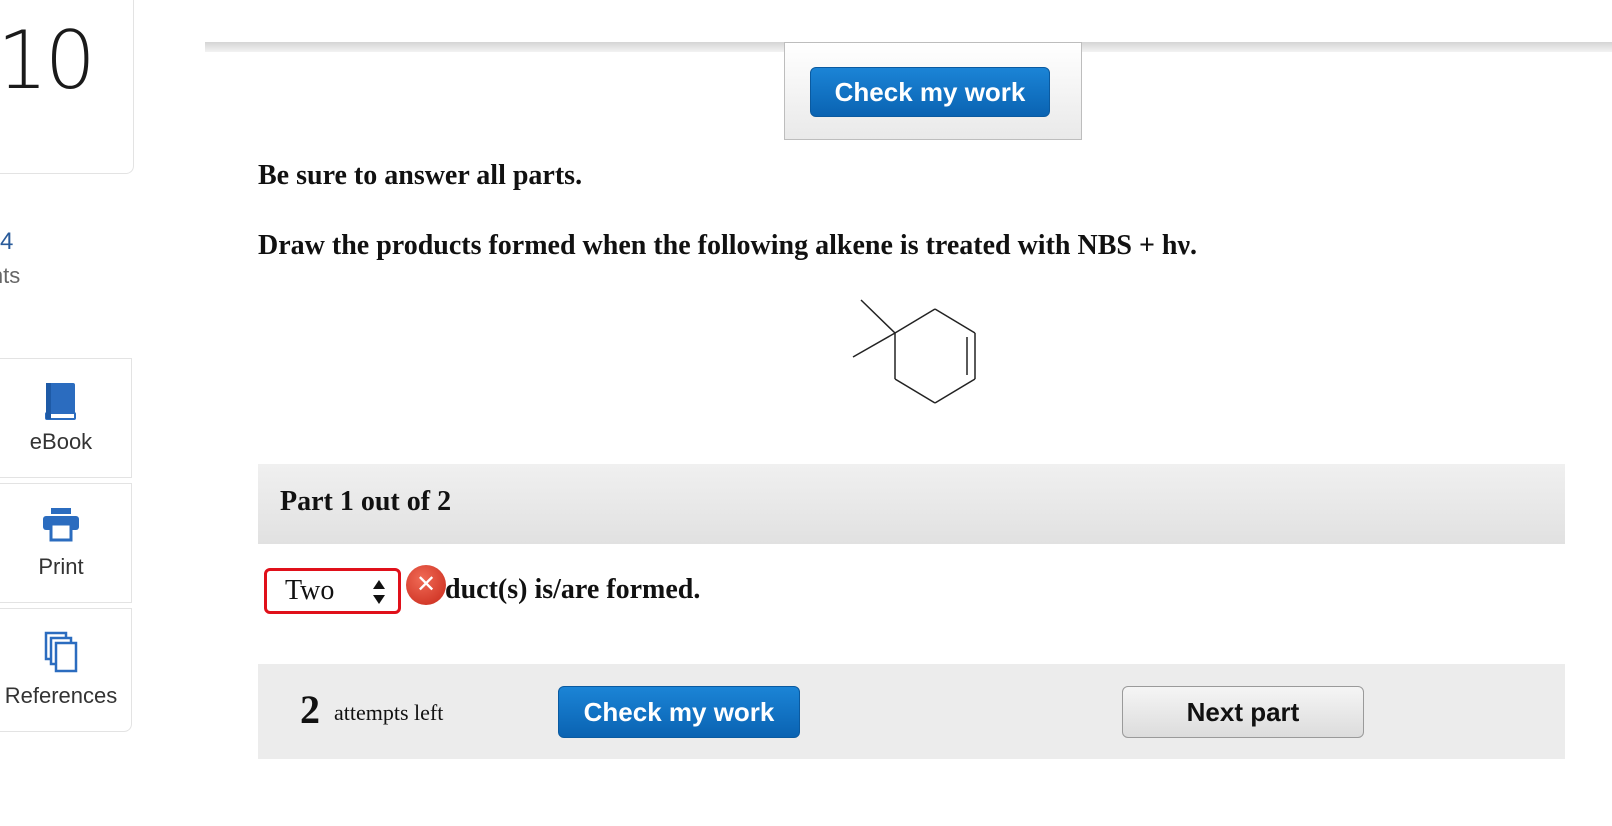  I want to click on print-label: Print, so click(61, 566).